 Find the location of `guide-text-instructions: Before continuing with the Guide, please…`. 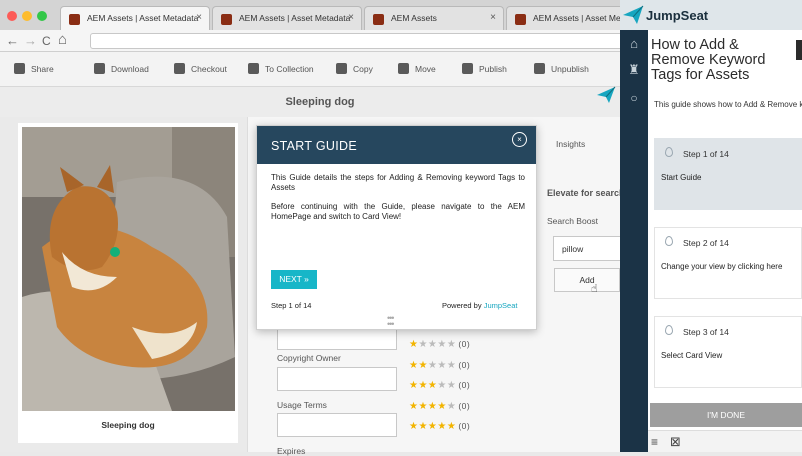

guide-text-instructions: Before continuing with the Guide, please… is located at coordinates (398, 211).